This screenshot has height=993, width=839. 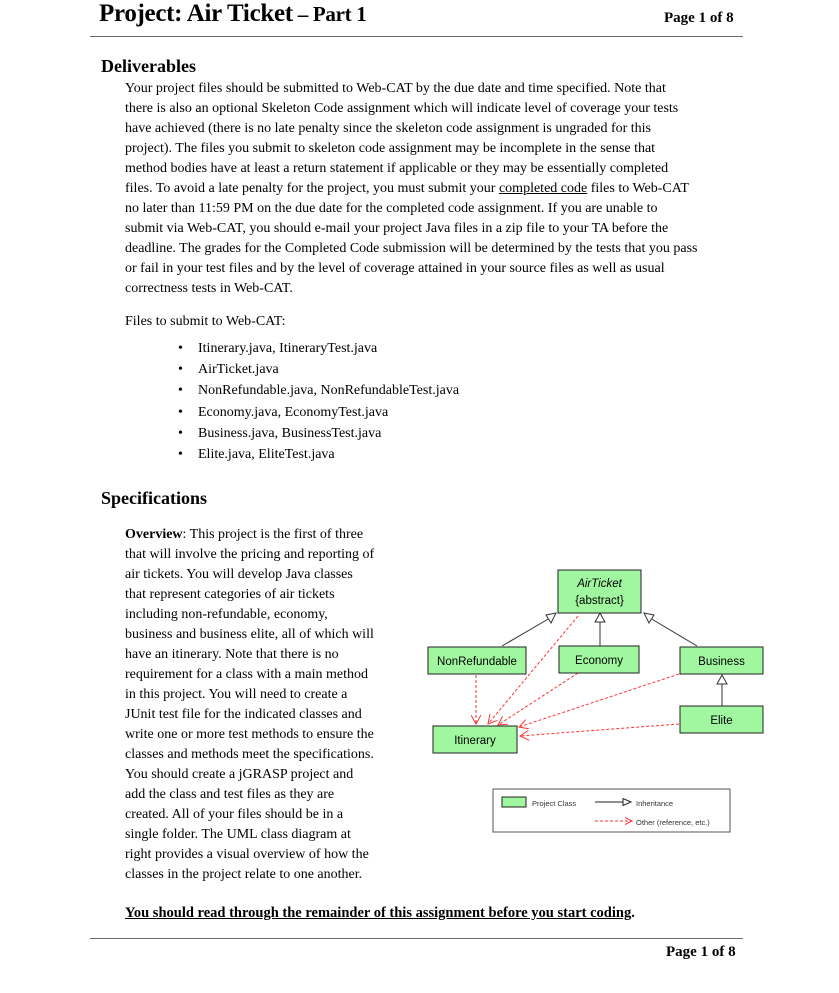 I want to click on class-name: Economy, so click(x=599, y=661).